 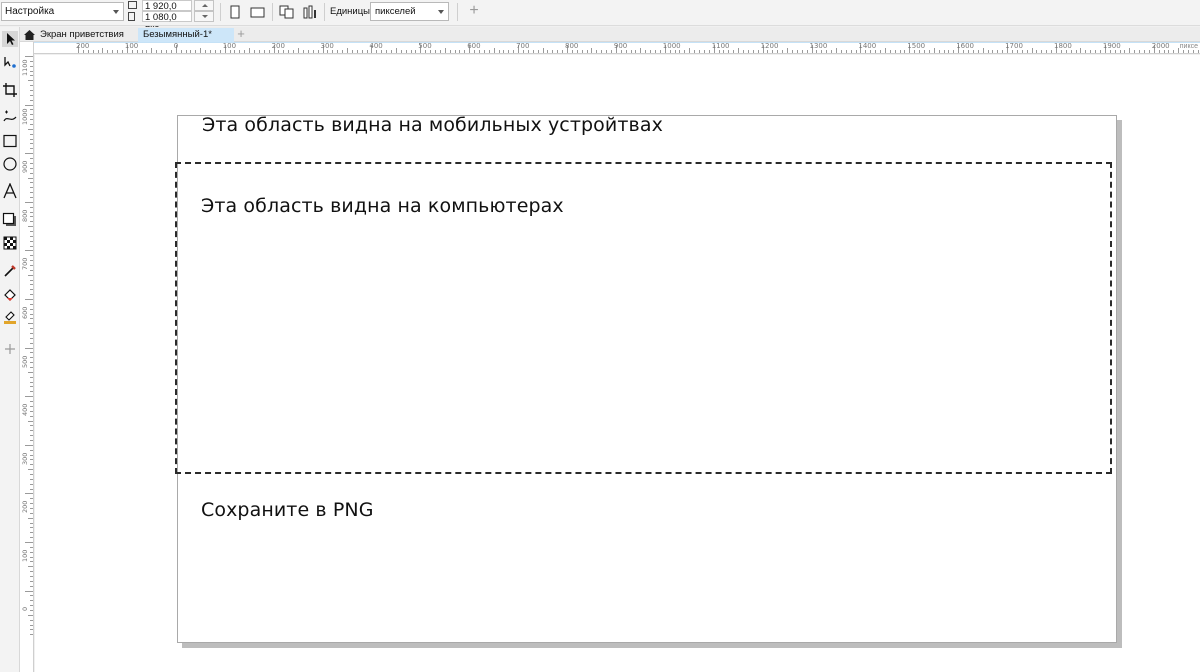 I want to click on interactive-fill-tool-icon, so click(x=10, y=295).